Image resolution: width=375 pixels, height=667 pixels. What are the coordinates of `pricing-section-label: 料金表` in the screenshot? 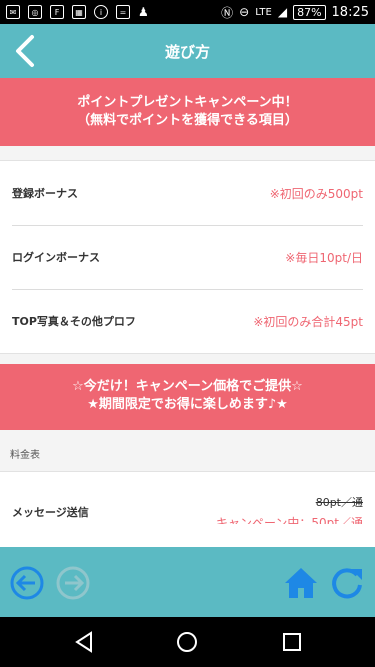 It's located at (187, 450).